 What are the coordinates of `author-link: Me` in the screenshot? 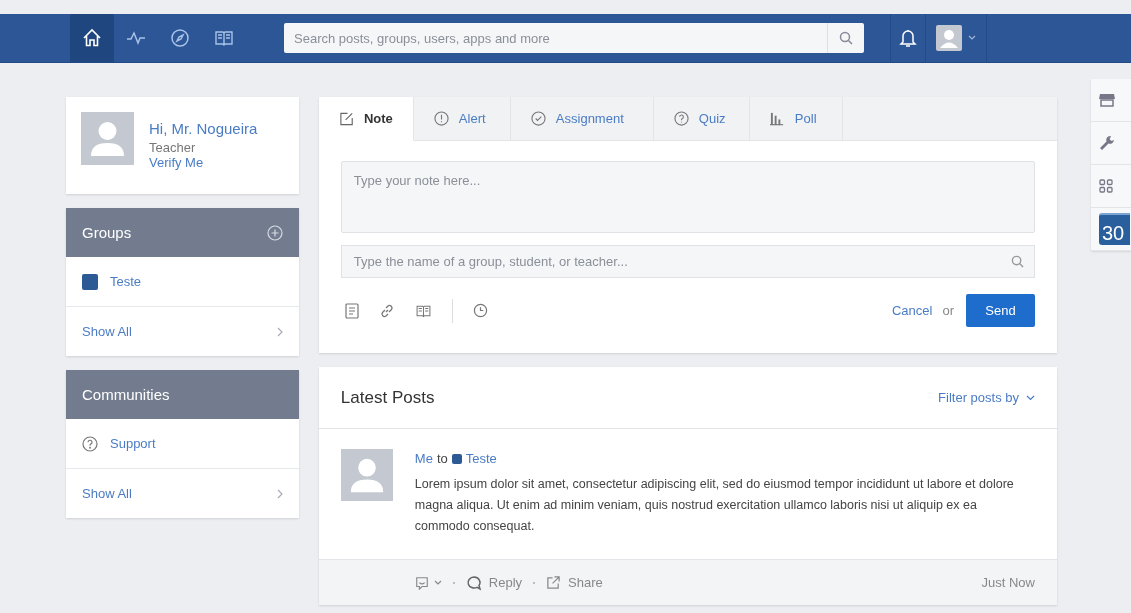 It's located at (423, 458).